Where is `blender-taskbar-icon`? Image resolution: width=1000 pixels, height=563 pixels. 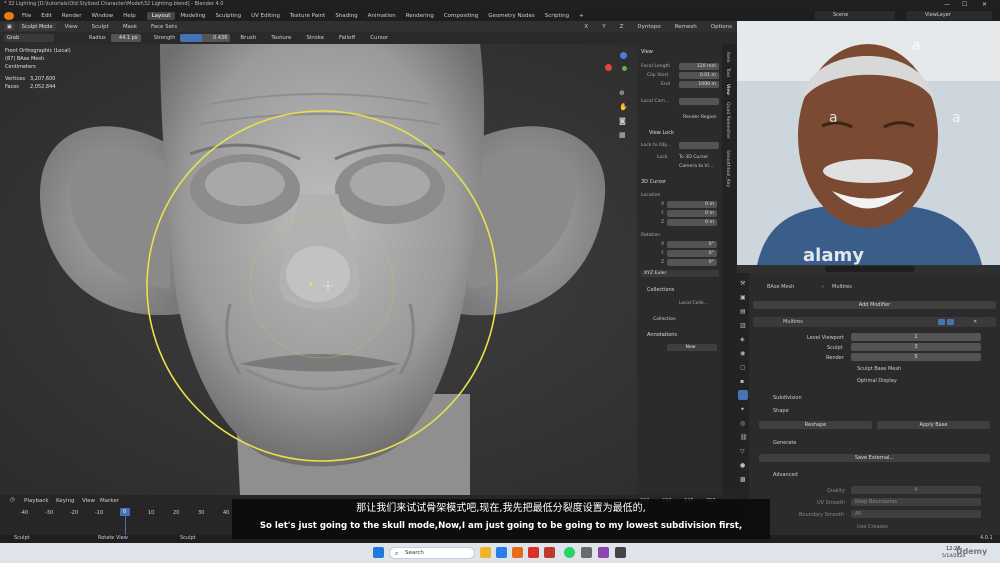
blender-taskbar-icon is located at coordinates (517, 552).